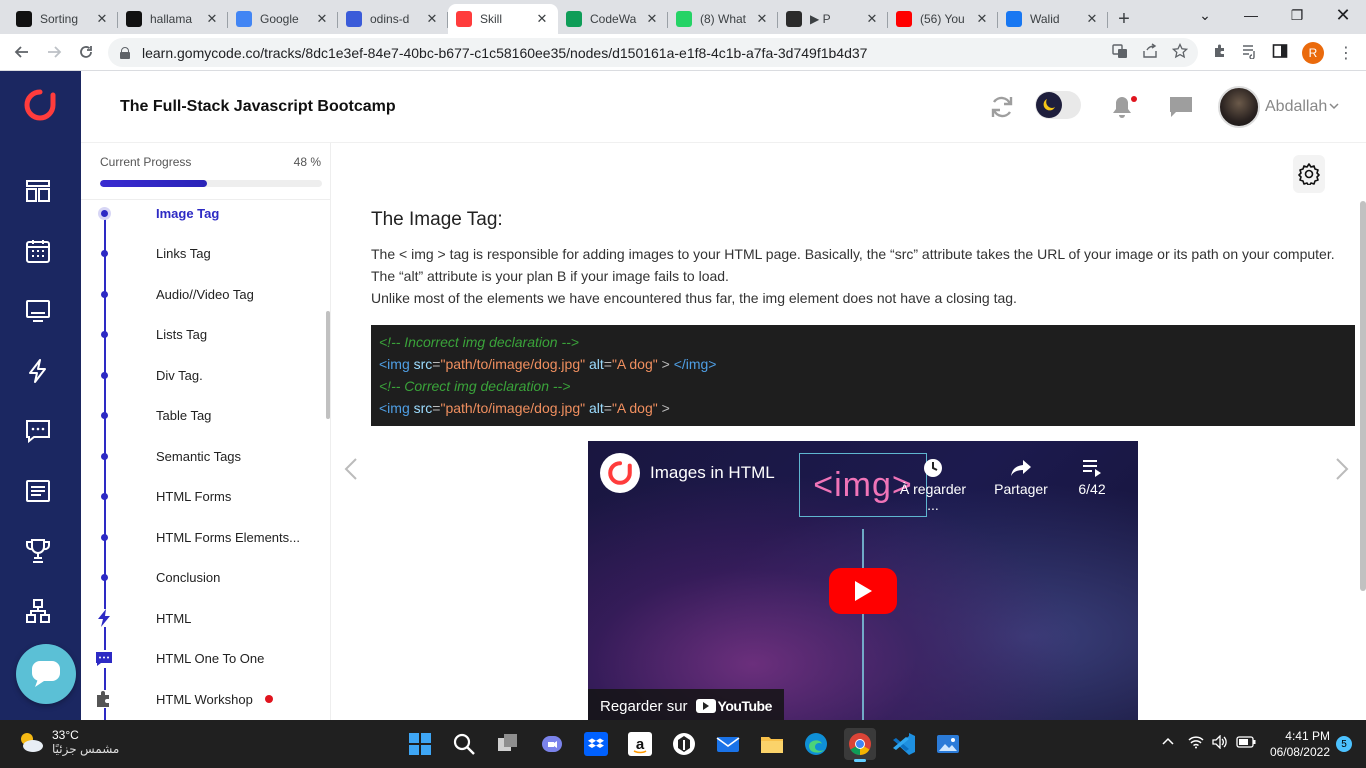  I want to click on video-title: Images in HTML, so click(712, 473).